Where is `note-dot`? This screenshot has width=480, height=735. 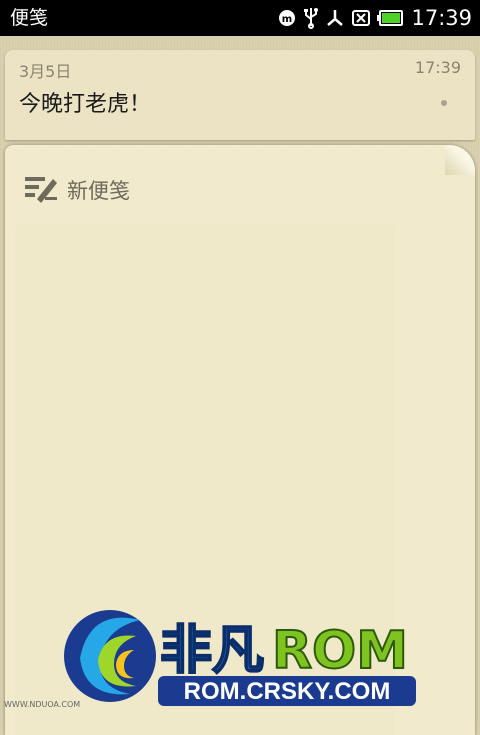 note-dot is located at coordinates (444, 103).